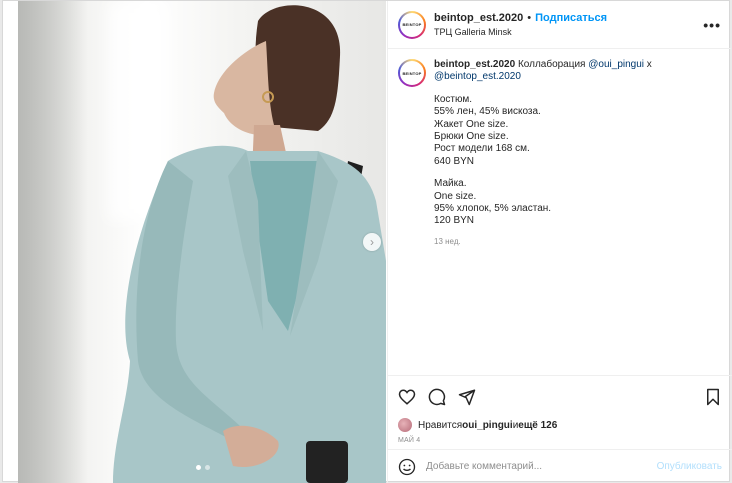  What do you see at coordinates (474, 64) in the screenshot?
I see `caption-username: beintop_est.2020` at bounding box center [474, 64].